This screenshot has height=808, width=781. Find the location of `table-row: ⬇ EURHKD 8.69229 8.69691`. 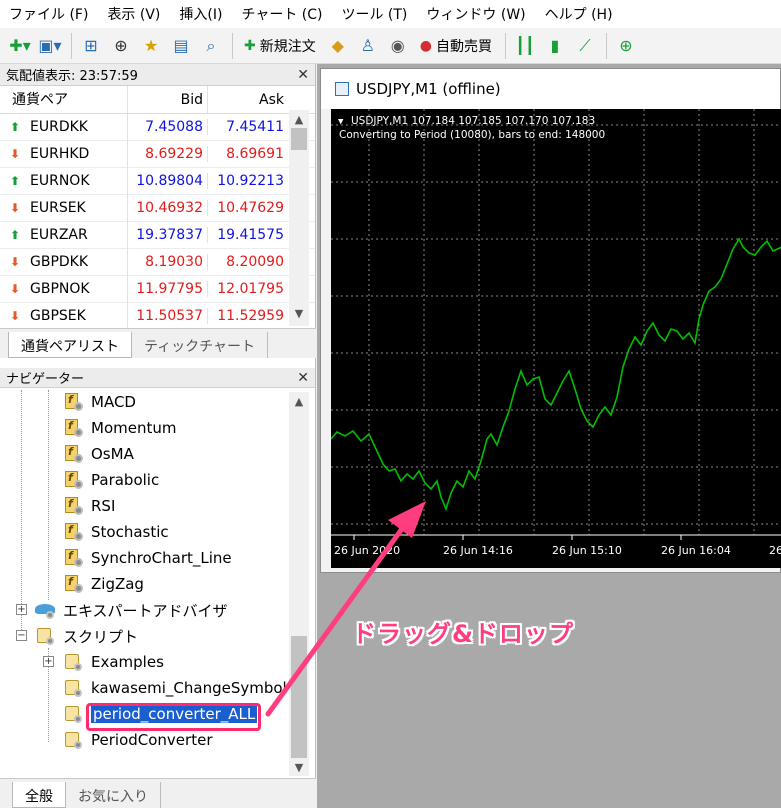

table-row: ⬇ EURHKD 8.69229 8.69691 is located at coordinates (157, 154).